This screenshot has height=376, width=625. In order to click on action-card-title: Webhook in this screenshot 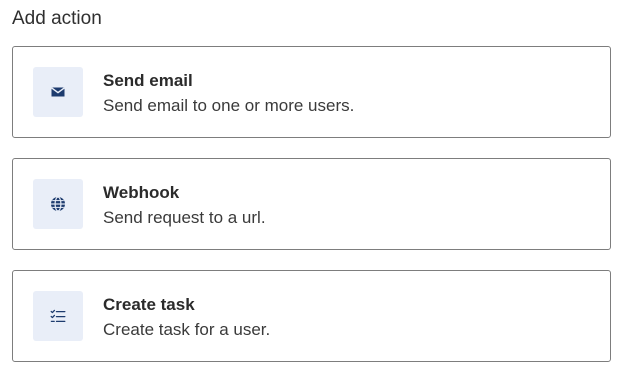, I will do `click(141, 192)`.